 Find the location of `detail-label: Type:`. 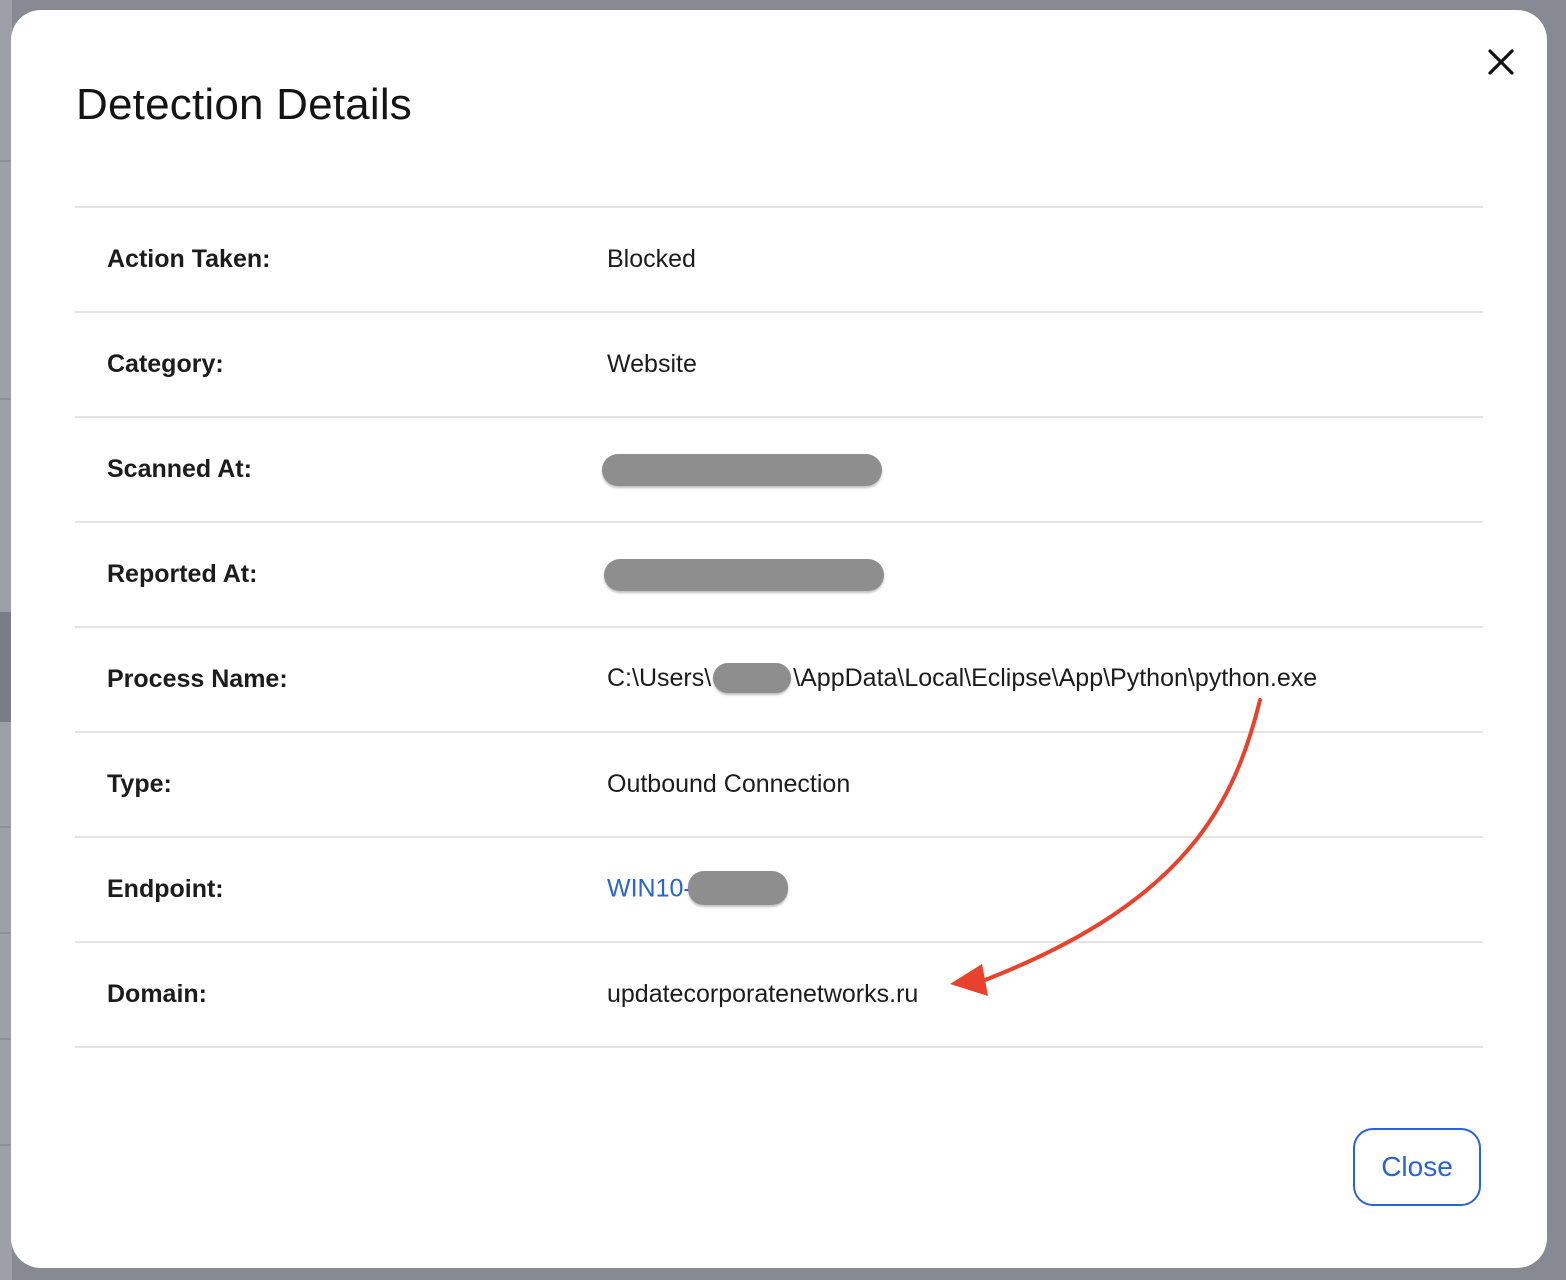

detail-label: Type: is located at coordinates (139, 784).